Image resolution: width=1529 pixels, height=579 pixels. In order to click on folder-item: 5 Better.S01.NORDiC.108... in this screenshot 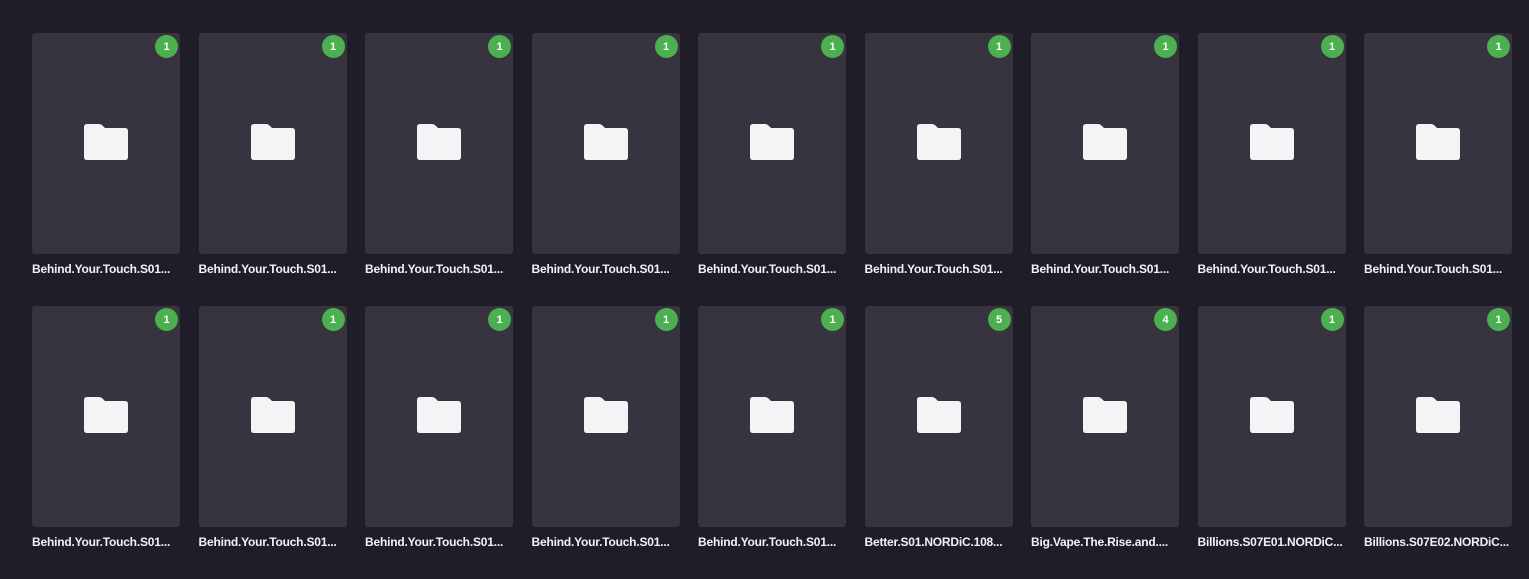, I will do `click(938, 442)`.